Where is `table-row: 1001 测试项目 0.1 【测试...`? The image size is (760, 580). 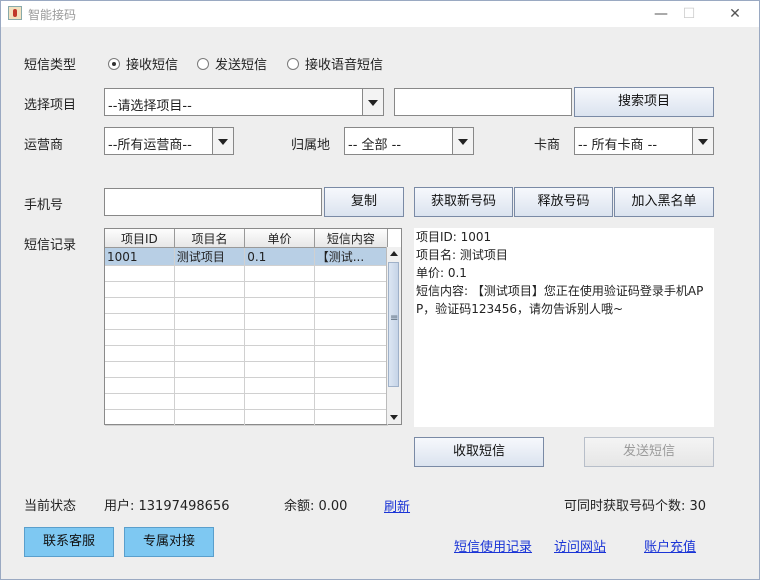 table-row: 1001 测试项目 0.1 【测试... is located at coordinates (247, 256).